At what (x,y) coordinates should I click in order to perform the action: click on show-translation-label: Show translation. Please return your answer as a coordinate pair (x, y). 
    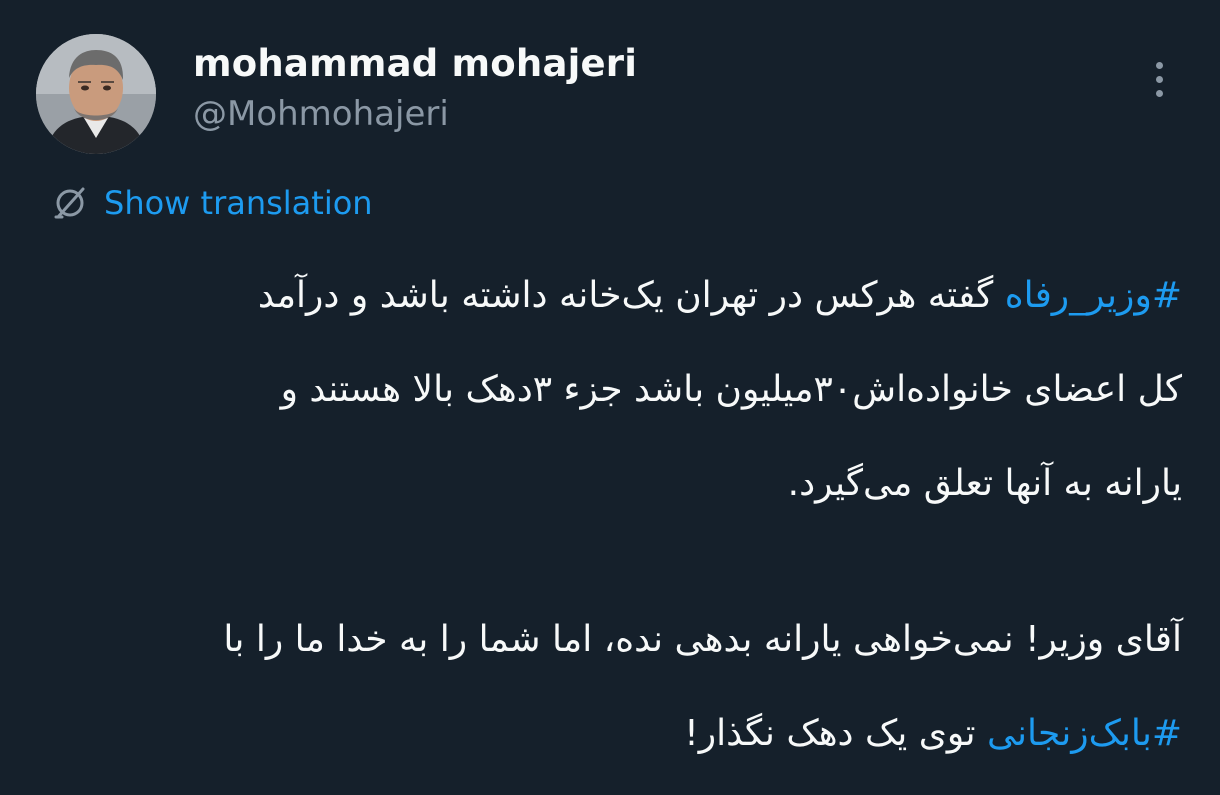
    Looking at the image, I should click on (238, 203).